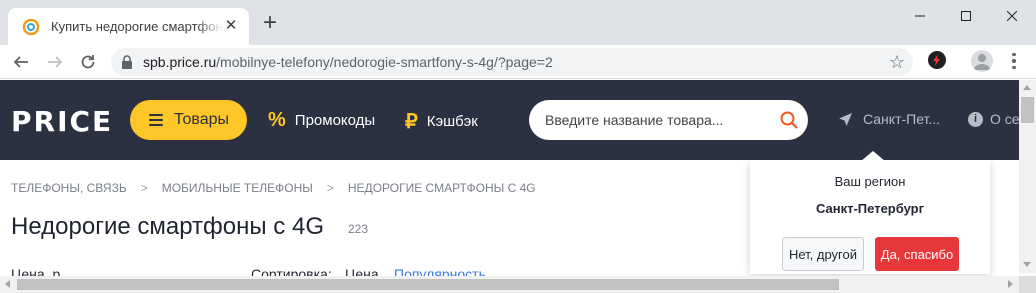 The width and height of the screenshot is (1036, 293). I want to click on window-maximize-icon, so click(966, 16).